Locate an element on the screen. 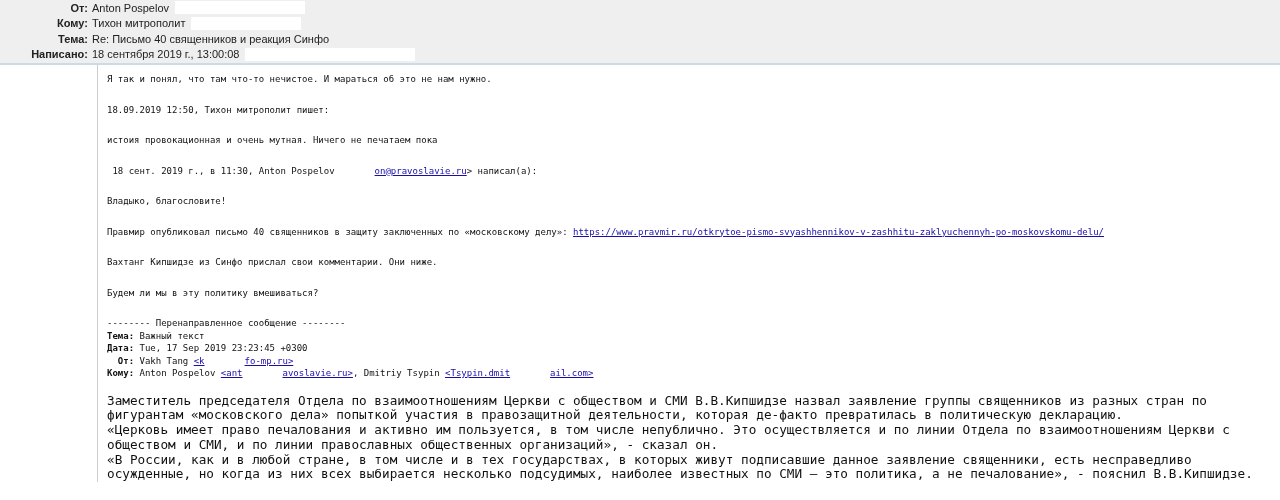 The image size is (1280, 500). article-paragraph: Заместитель председателя Отдела по взаимоотношениям Церкви с обществом и СМИ В.В.Кипшидзе назвал заявление группы священников из разных стран по фигурантам «московского дела» попыткой участия в правозащитной деятельности, которая де-факто превратилась в политическую декларацию. is located at coordinates (657, 408).